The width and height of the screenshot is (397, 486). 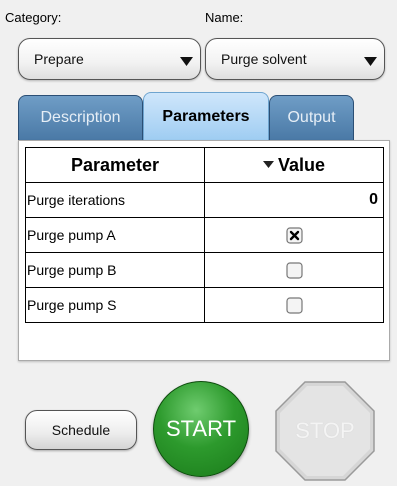 I want to click on table-row: Purge pump S, so click(x=204, y=305).